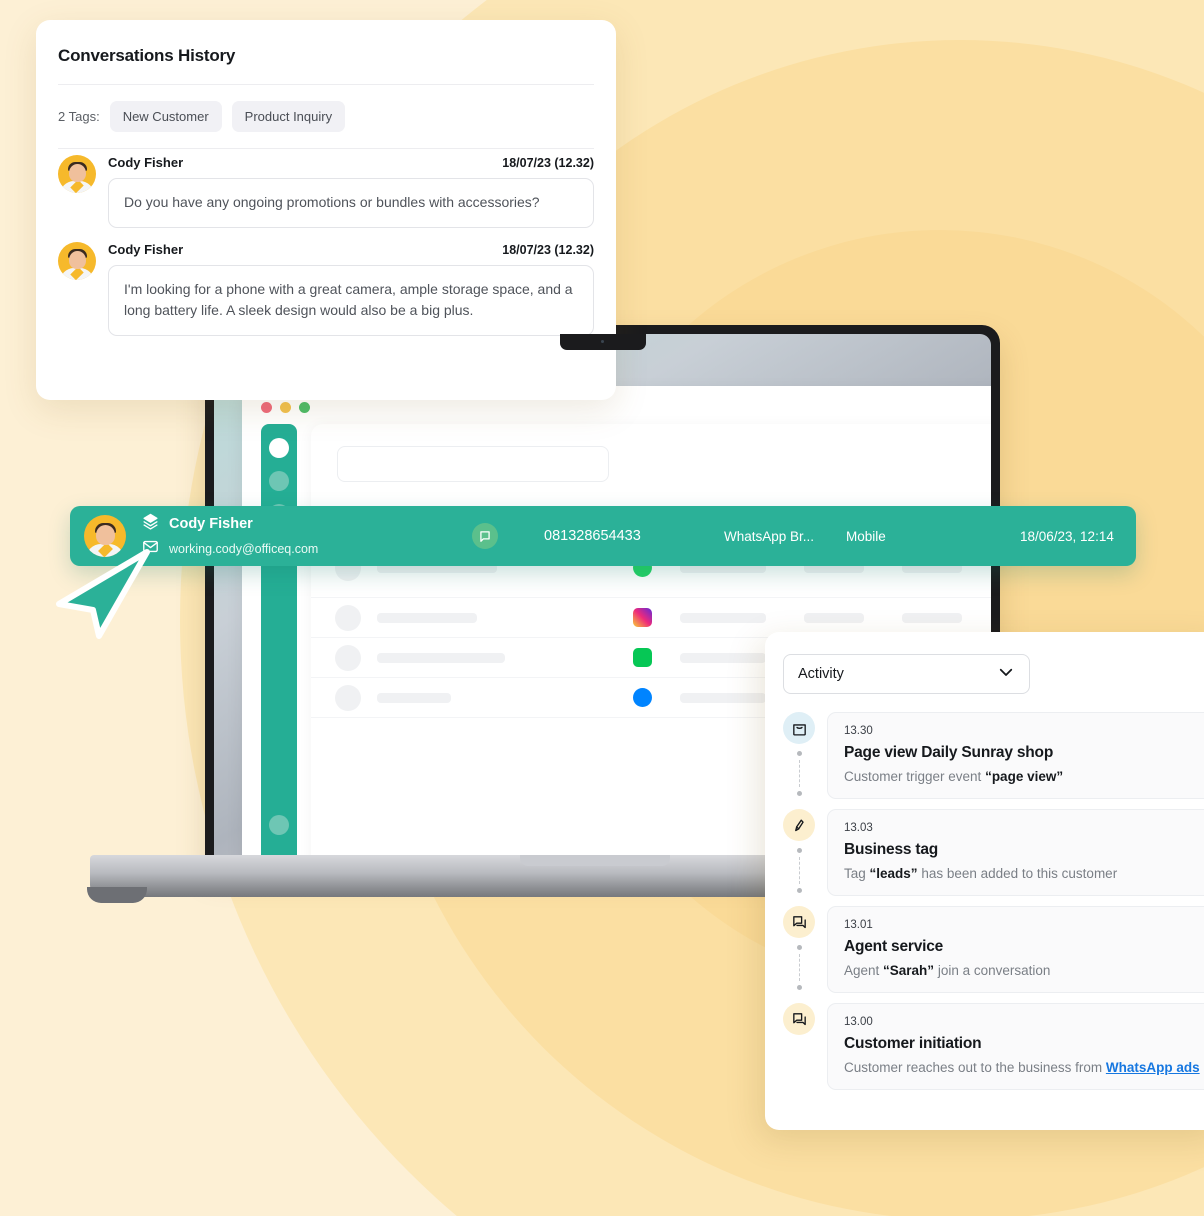 The image size is (1204, 1216). What do you see at coordinates (858, 1022) in the screenshot?
I see `activity-time: 13.00` at bounding box center [858, 1022].